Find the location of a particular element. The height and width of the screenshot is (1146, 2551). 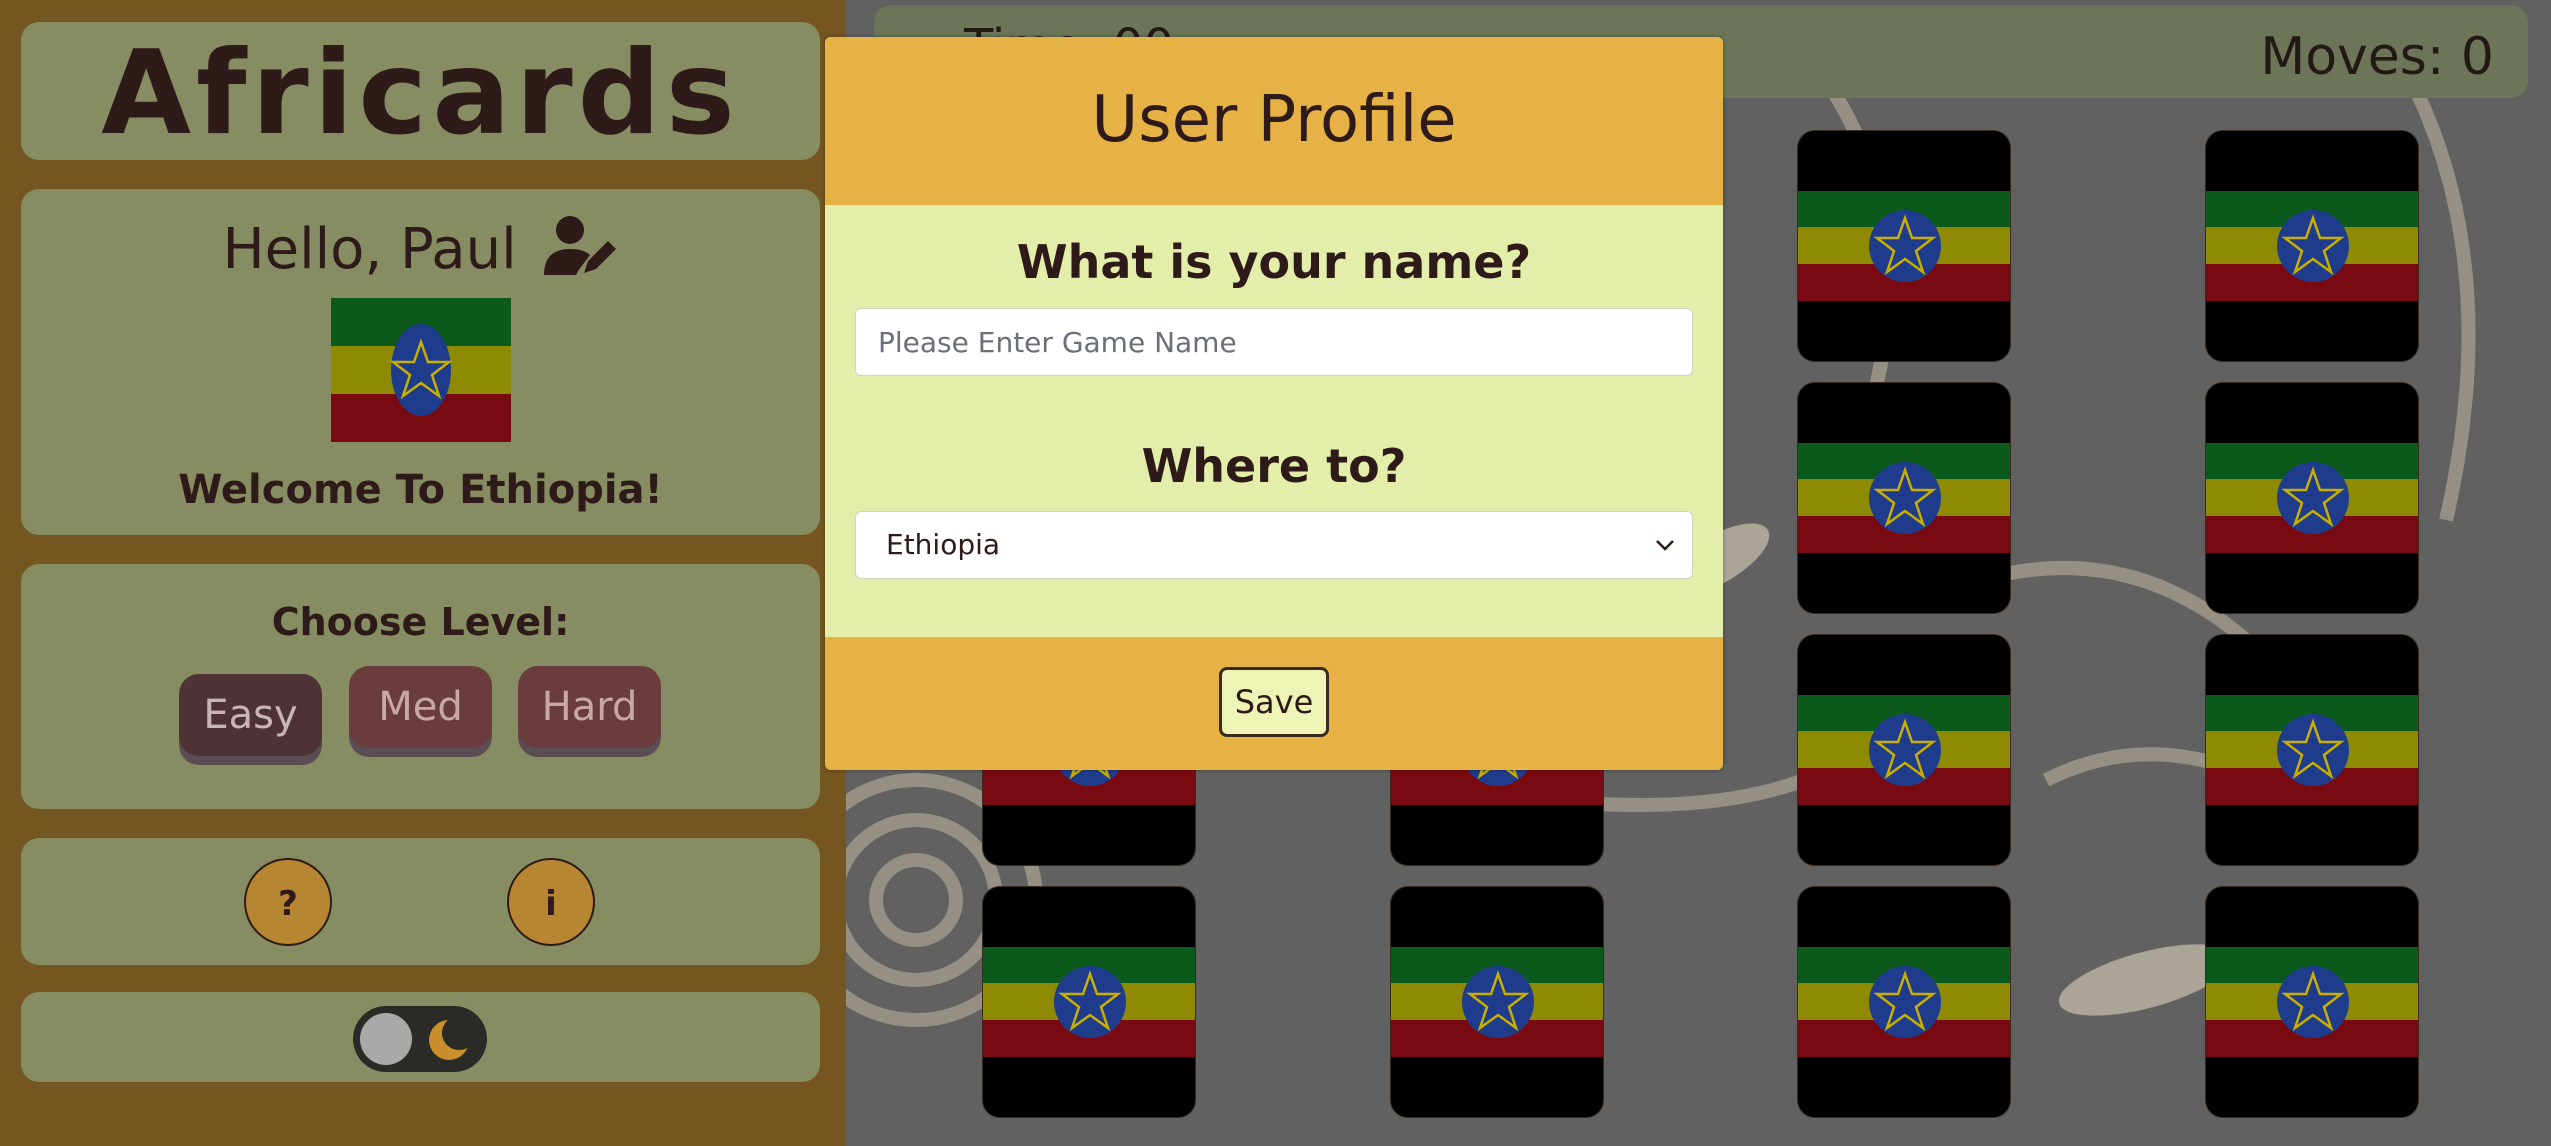

save-button: Save is located at coordinates (1274, 702).